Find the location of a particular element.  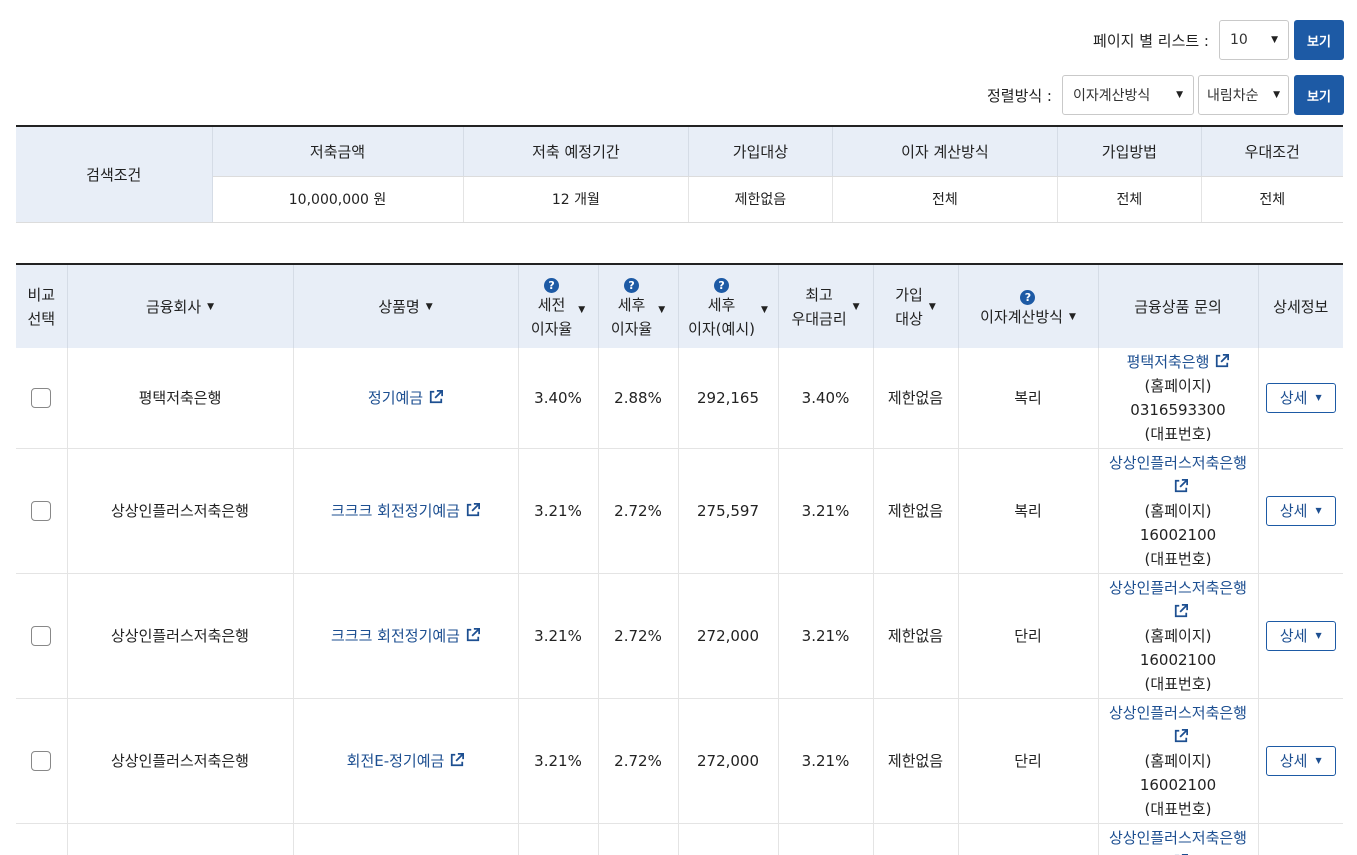

col-target-sort: 가입 대상 ▼ is located at coordinates (916, 306).